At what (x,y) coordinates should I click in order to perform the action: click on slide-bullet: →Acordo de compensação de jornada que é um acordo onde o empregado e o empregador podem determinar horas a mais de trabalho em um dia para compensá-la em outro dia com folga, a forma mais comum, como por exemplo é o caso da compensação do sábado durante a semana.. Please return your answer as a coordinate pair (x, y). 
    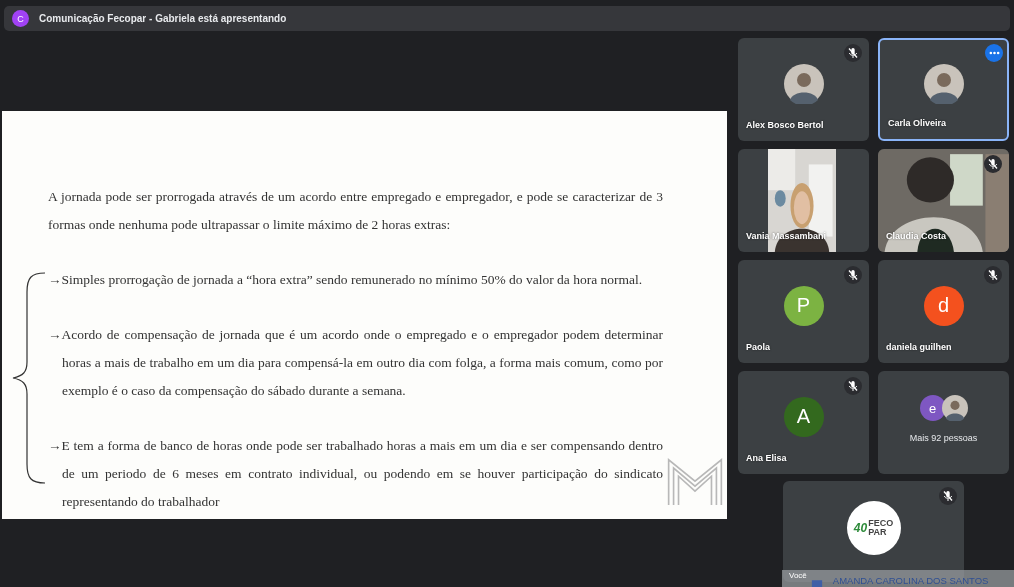
    Looking at the image, I should click on (355, 363).